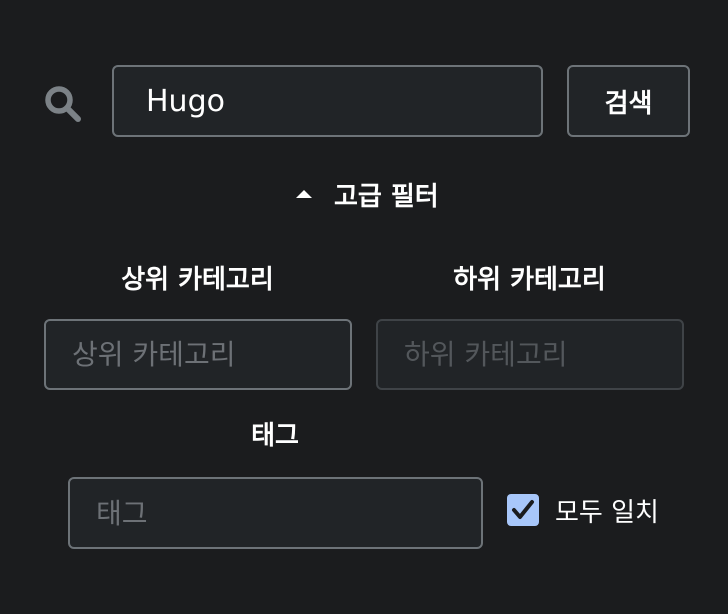 The width and height of the screenshot is (728, 614). I want to click on search-input, so click(327, 101).